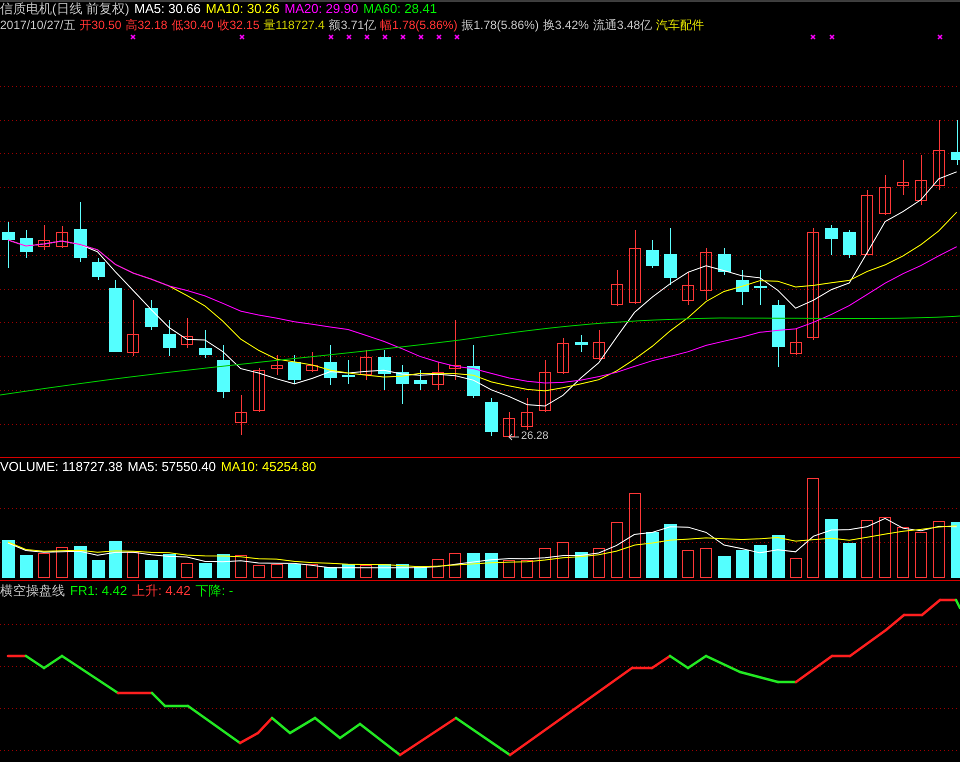 The image size is (960, 762). I want to click on quote-value: 高32.18, so click(146, 25).